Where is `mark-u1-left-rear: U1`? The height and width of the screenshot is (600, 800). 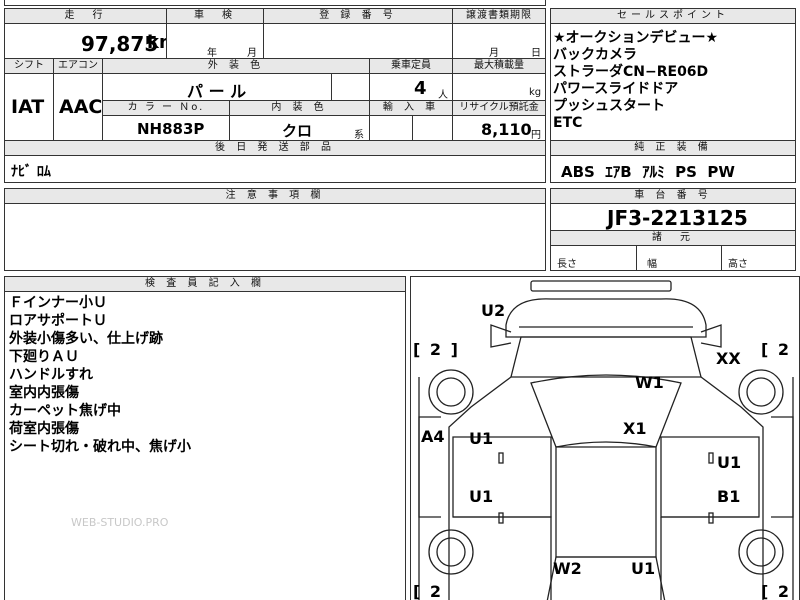 mark-u1-left-rear: U1 is located at coordinates (481, 496).